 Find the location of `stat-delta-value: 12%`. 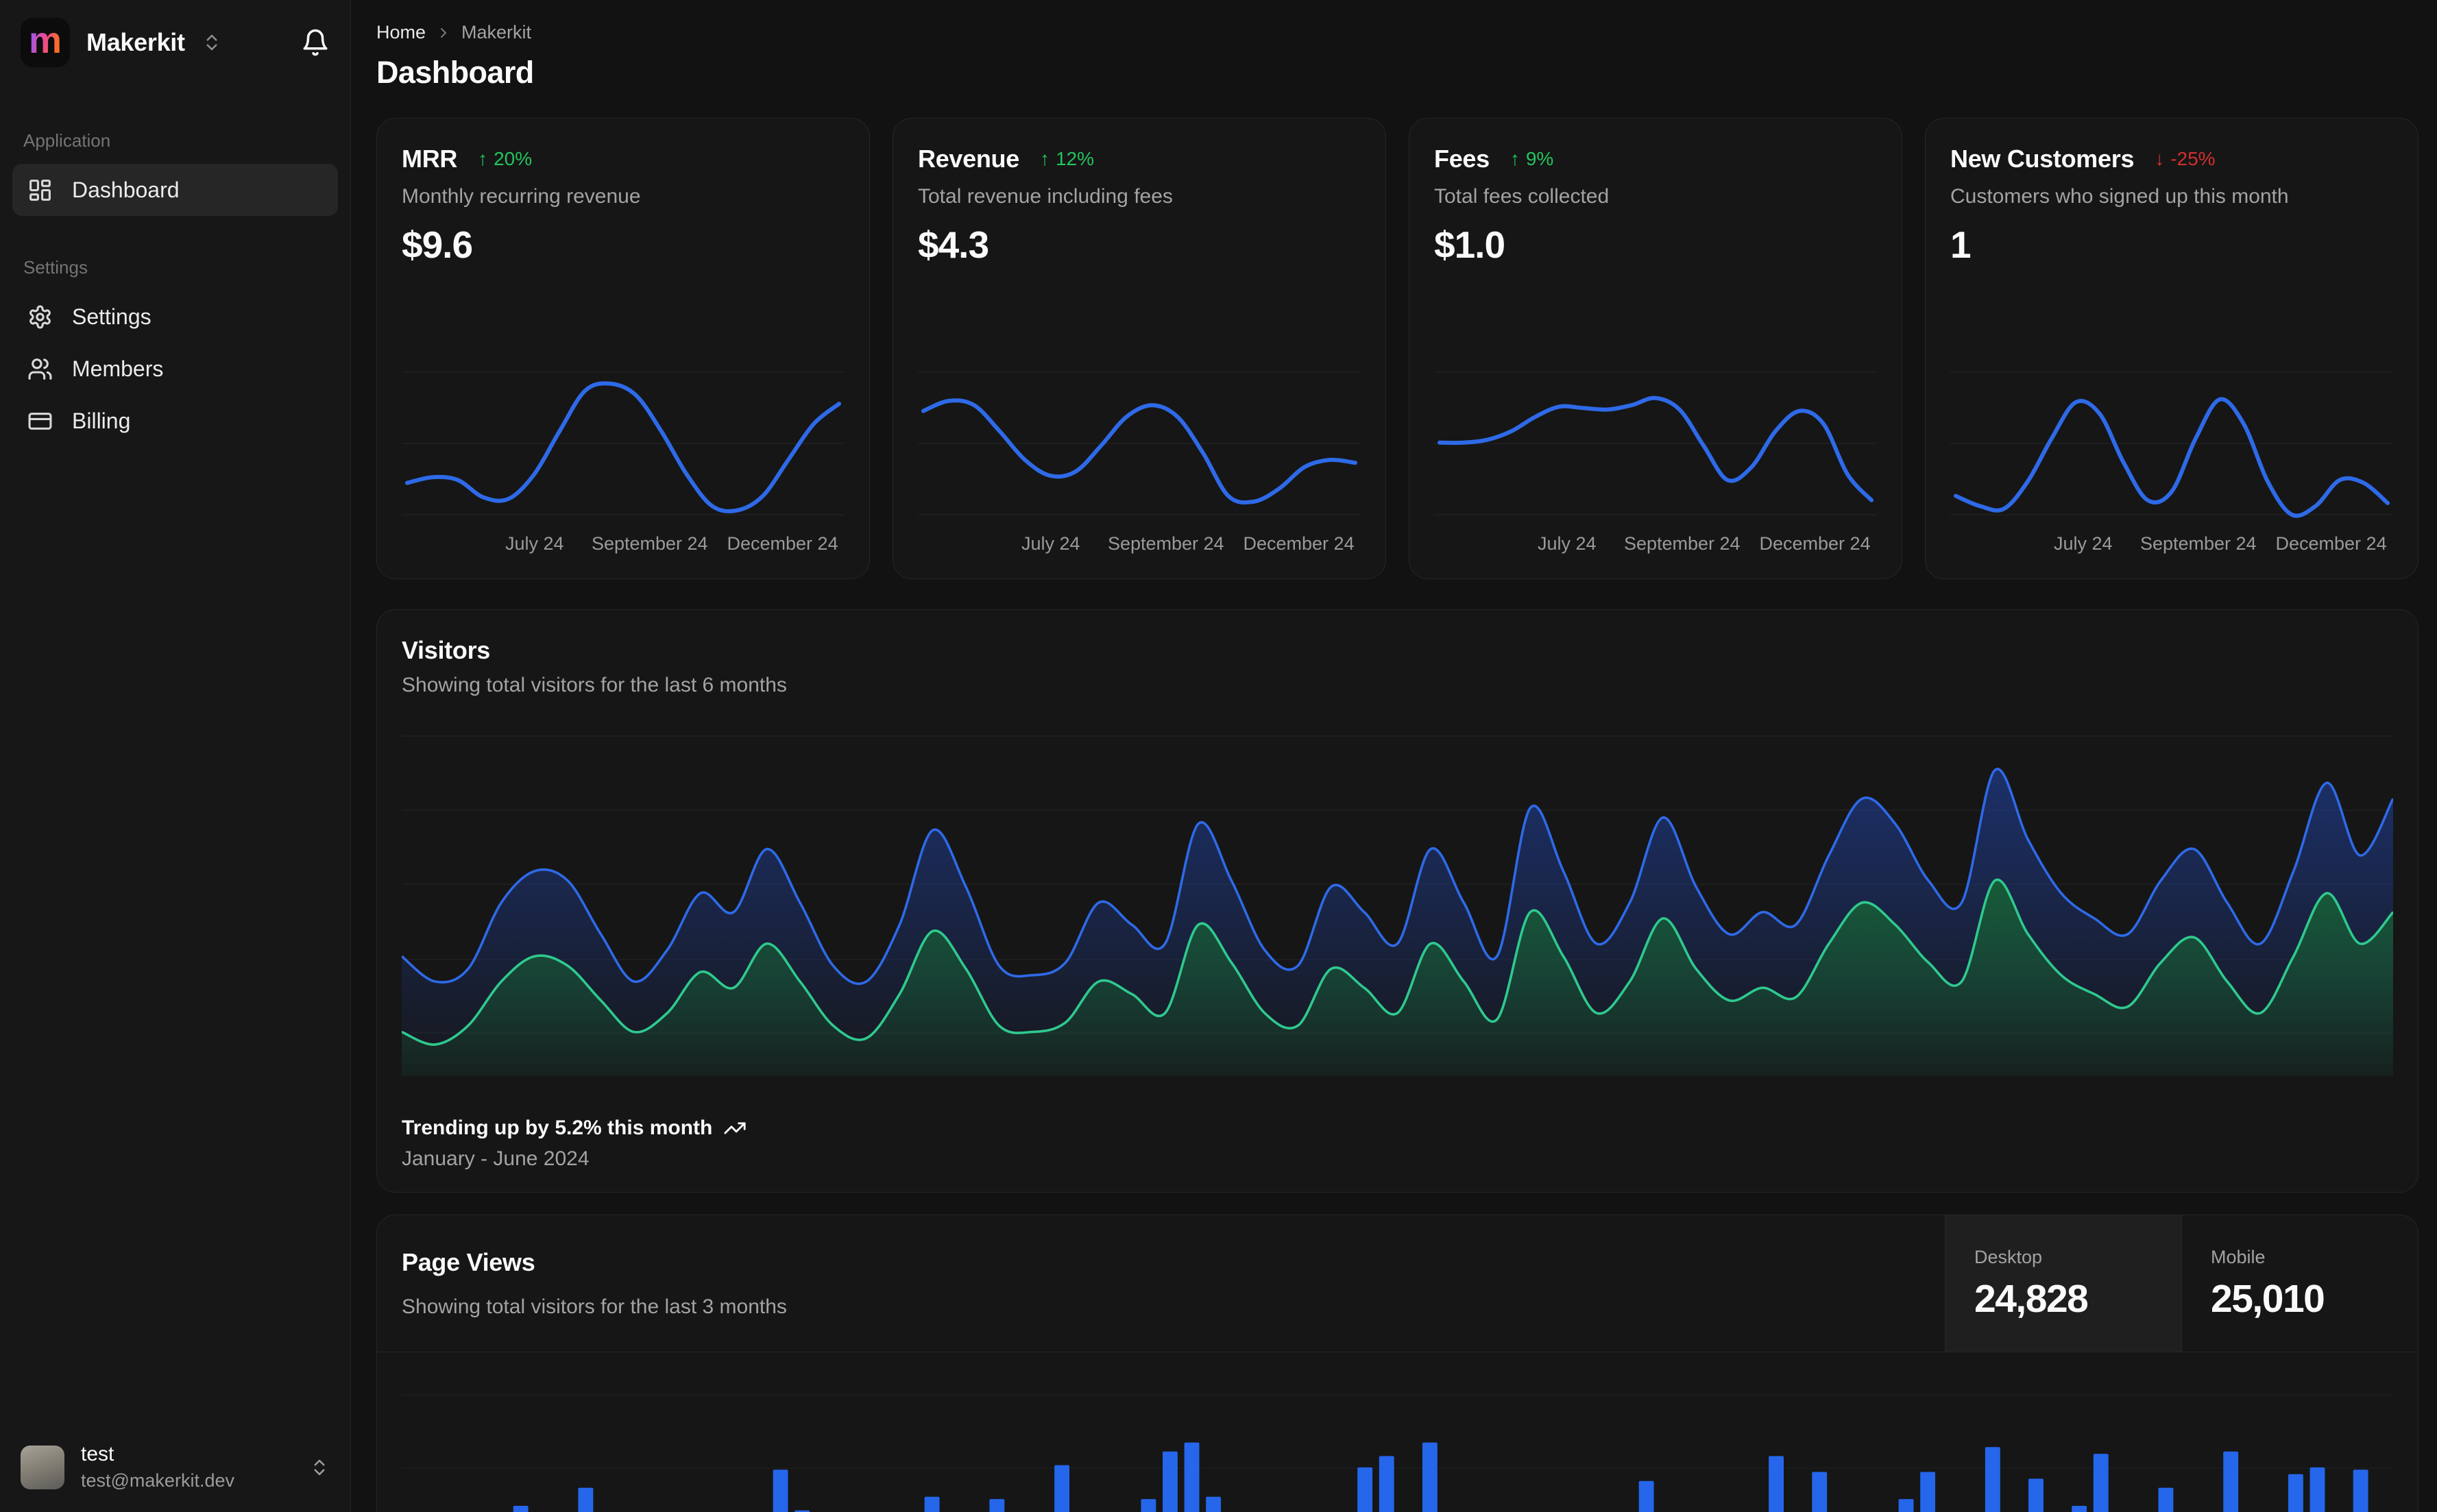

stat-delta-value: 12% is located at coordinates (1075, 159).